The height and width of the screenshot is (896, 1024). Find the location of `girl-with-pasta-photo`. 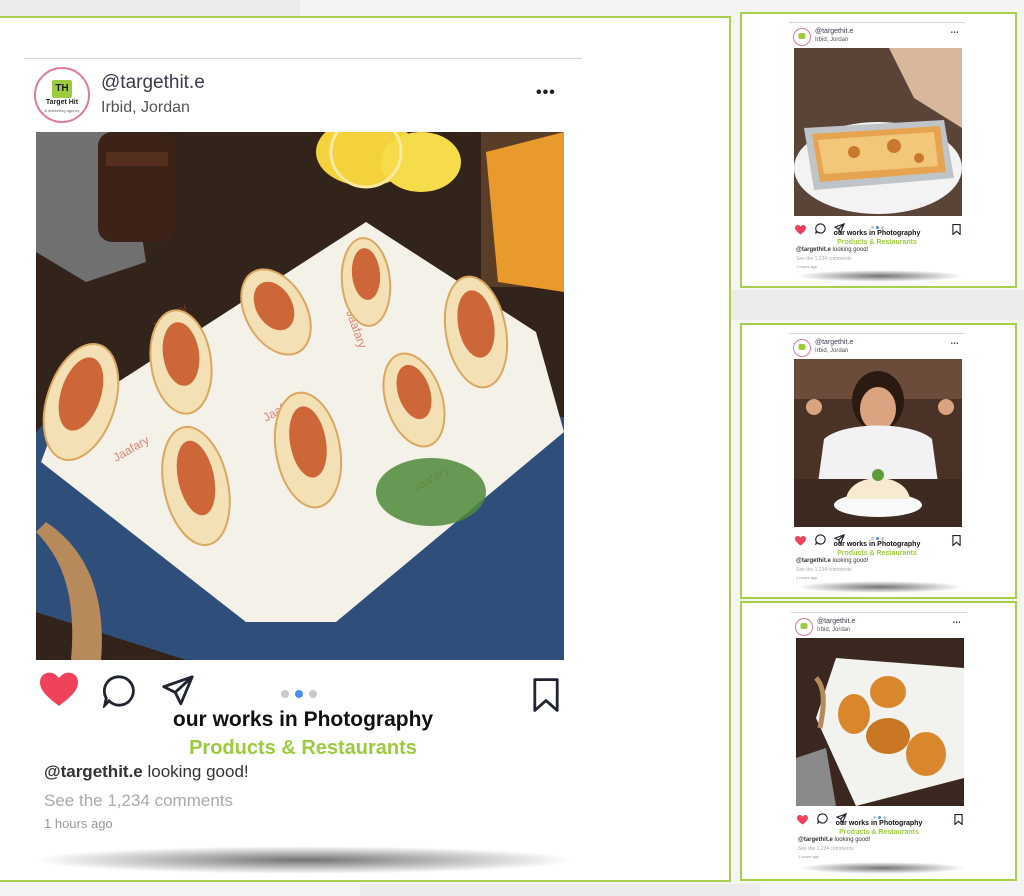

girl-with-pasta-photo is located at coordinates (878, 443).